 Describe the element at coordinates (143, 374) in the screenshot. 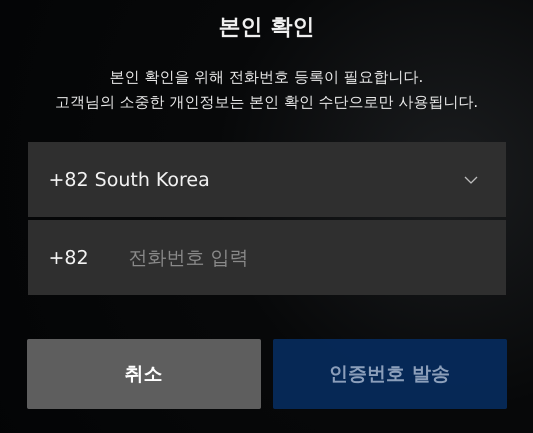

I see `cancel-button: 취소` at that location.